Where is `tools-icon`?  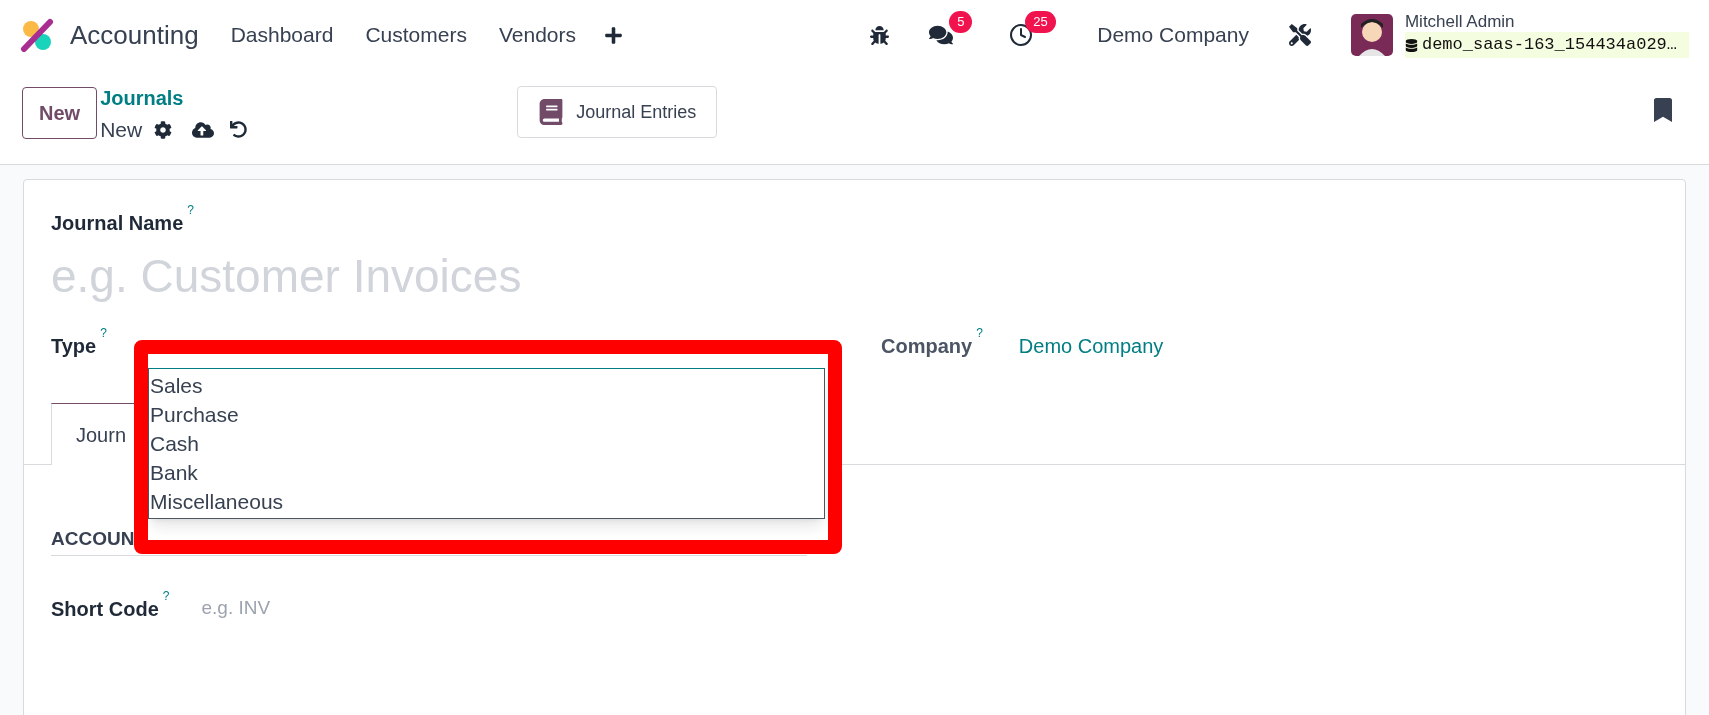
tools-icon is located at coordinates (1299, 35).